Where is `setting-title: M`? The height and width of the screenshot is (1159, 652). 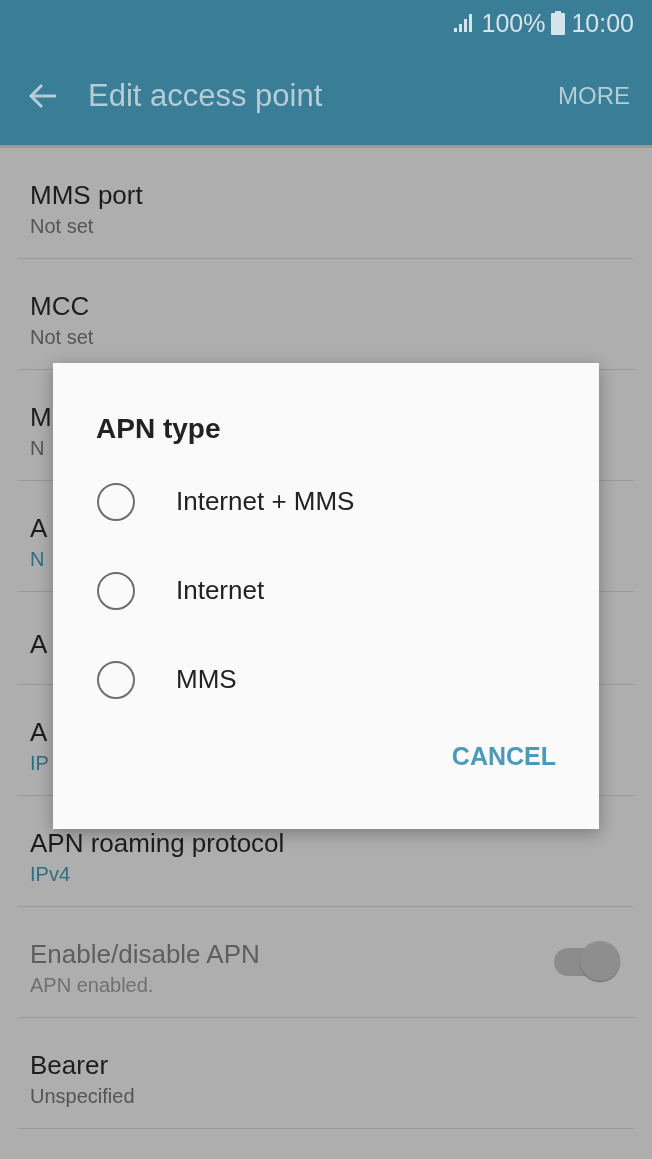 setting-title: M is located at coordinates (41, 417).